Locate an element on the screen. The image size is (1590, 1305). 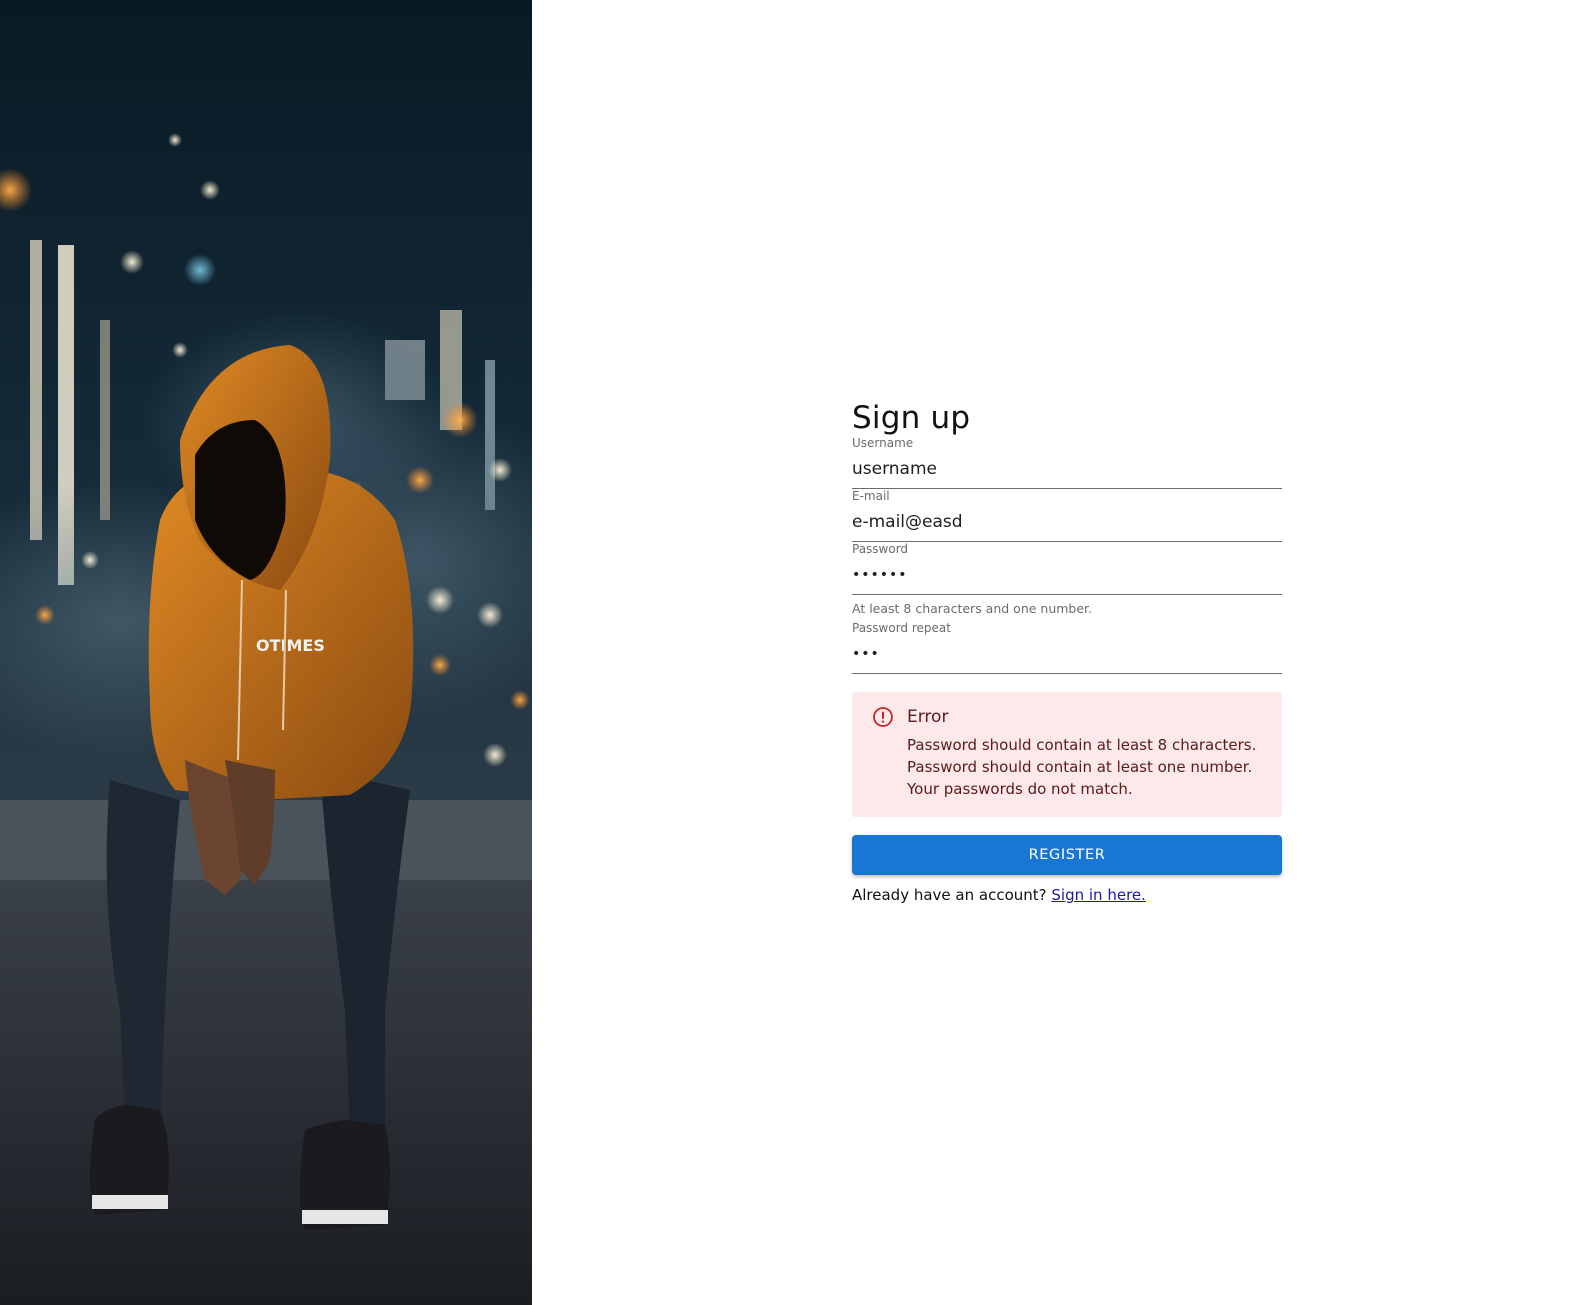
password-repeat-input is located at coordinates (1067, 654).